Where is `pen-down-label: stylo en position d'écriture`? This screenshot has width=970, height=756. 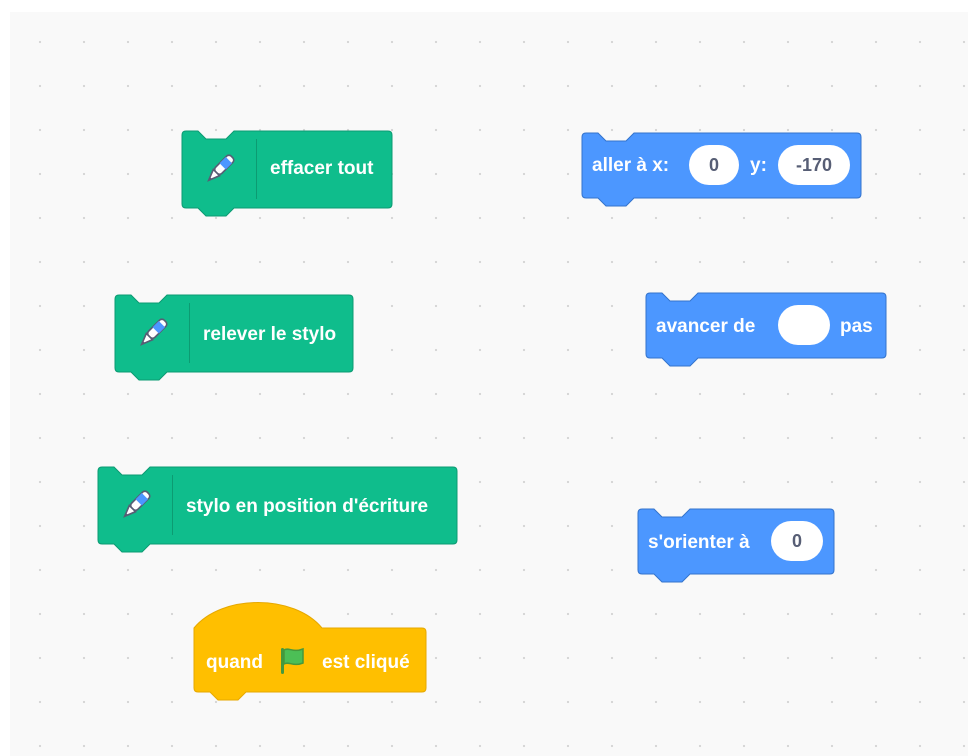
pen-down-label: stylo en position d'écriture is located at coordinates (307, 506).